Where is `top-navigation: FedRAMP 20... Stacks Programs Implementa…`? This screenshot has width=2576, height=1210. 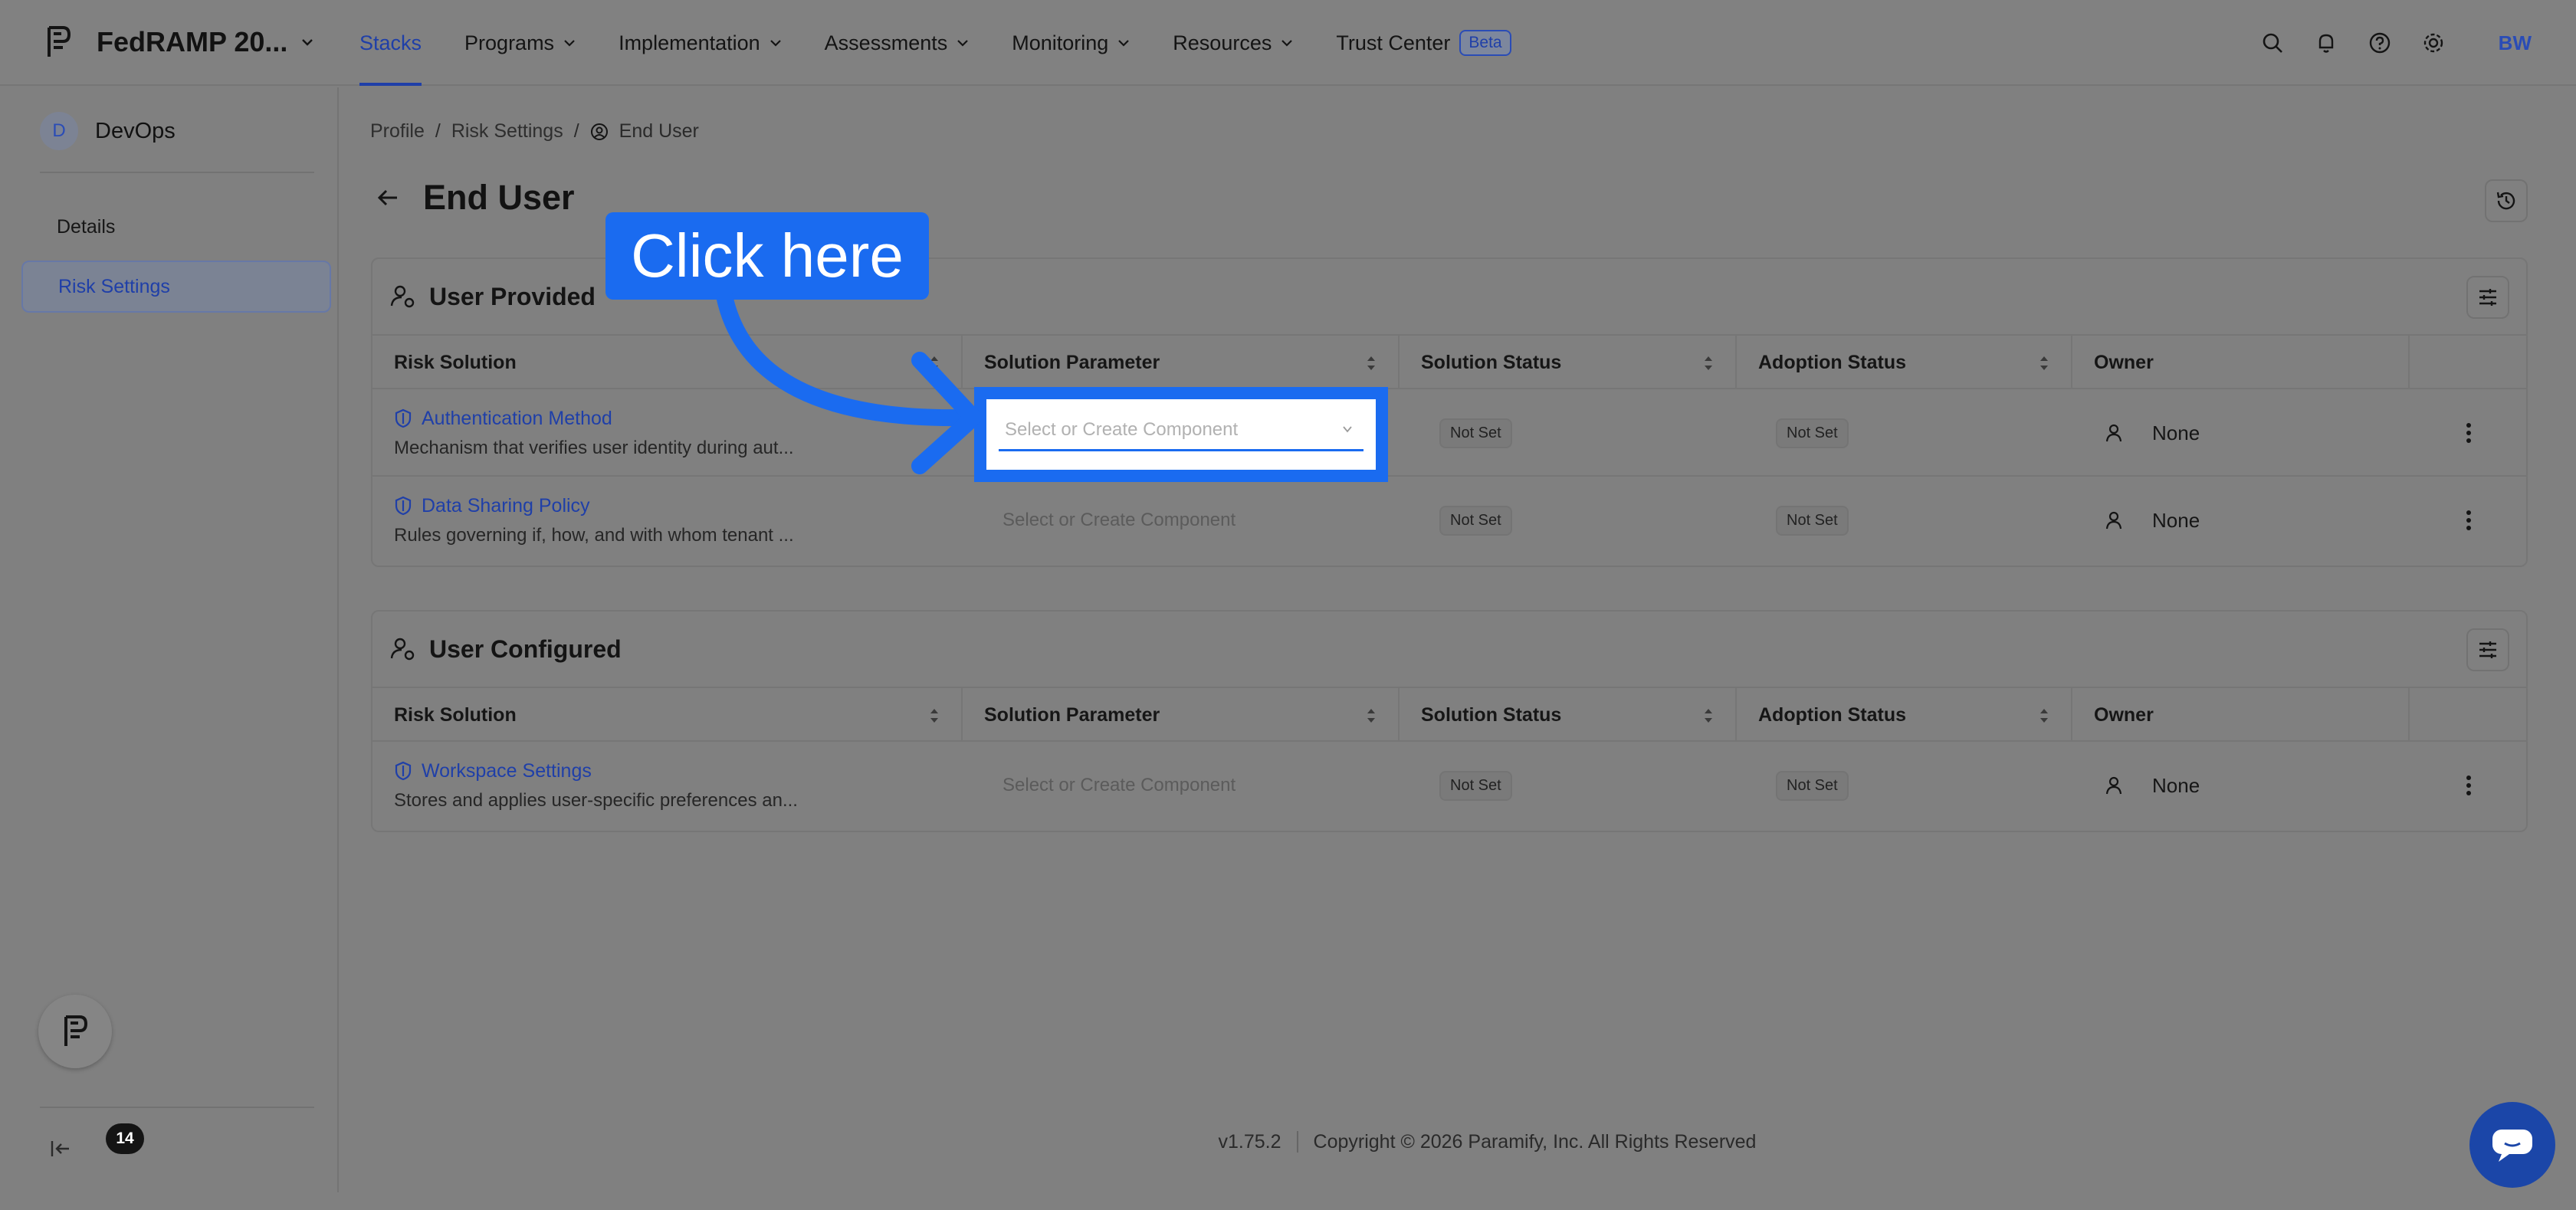
top-navigation: FedRAMP 20... Stacks Programs Implementa… is located at coordinates (1288, 43).